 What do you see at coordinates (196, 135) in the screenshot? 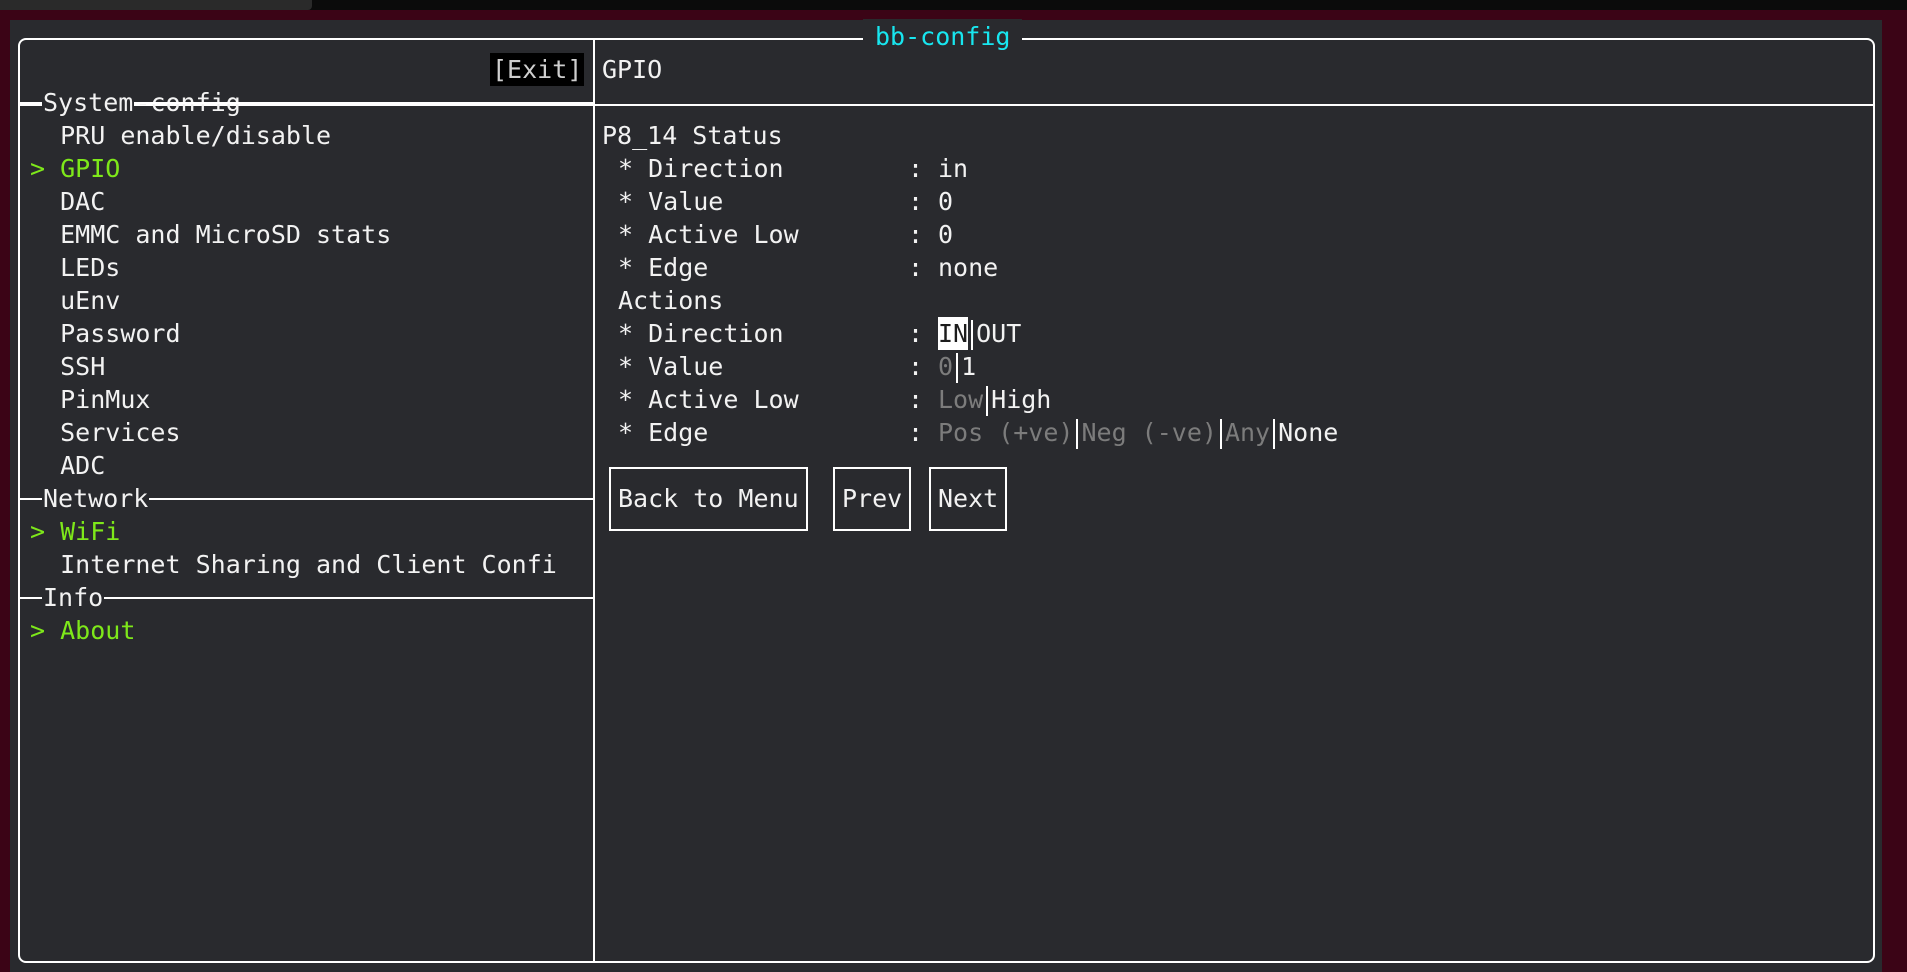
I see `sidebar-item-label: PRU enable/disable` at bounding box center [196, 135].